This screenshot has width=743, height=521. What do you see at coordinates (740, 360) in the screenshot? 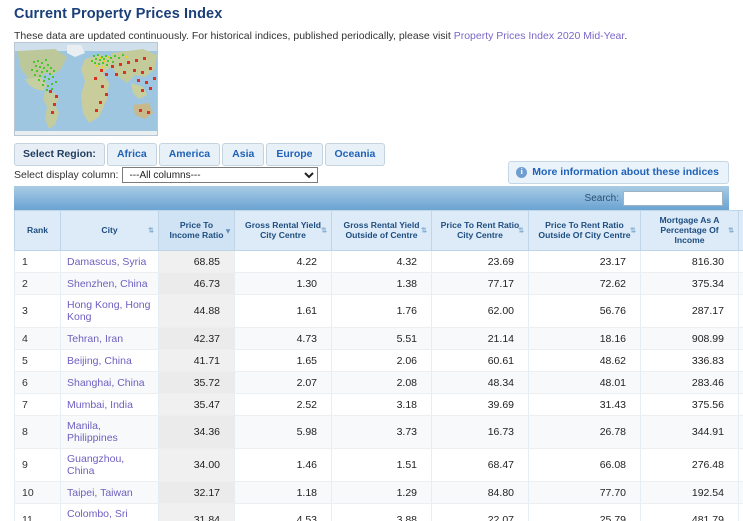
I see `cell-affordability-index: 0.30` at bounding box center [740, 360].